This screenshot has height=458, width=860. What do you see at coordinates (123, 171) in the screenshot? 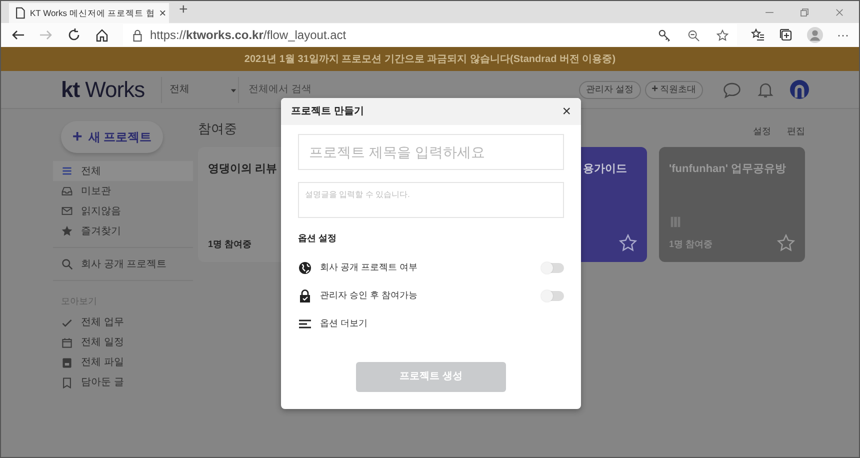
I see `sidebar-item: 전체` at bounding box center [123, 171].